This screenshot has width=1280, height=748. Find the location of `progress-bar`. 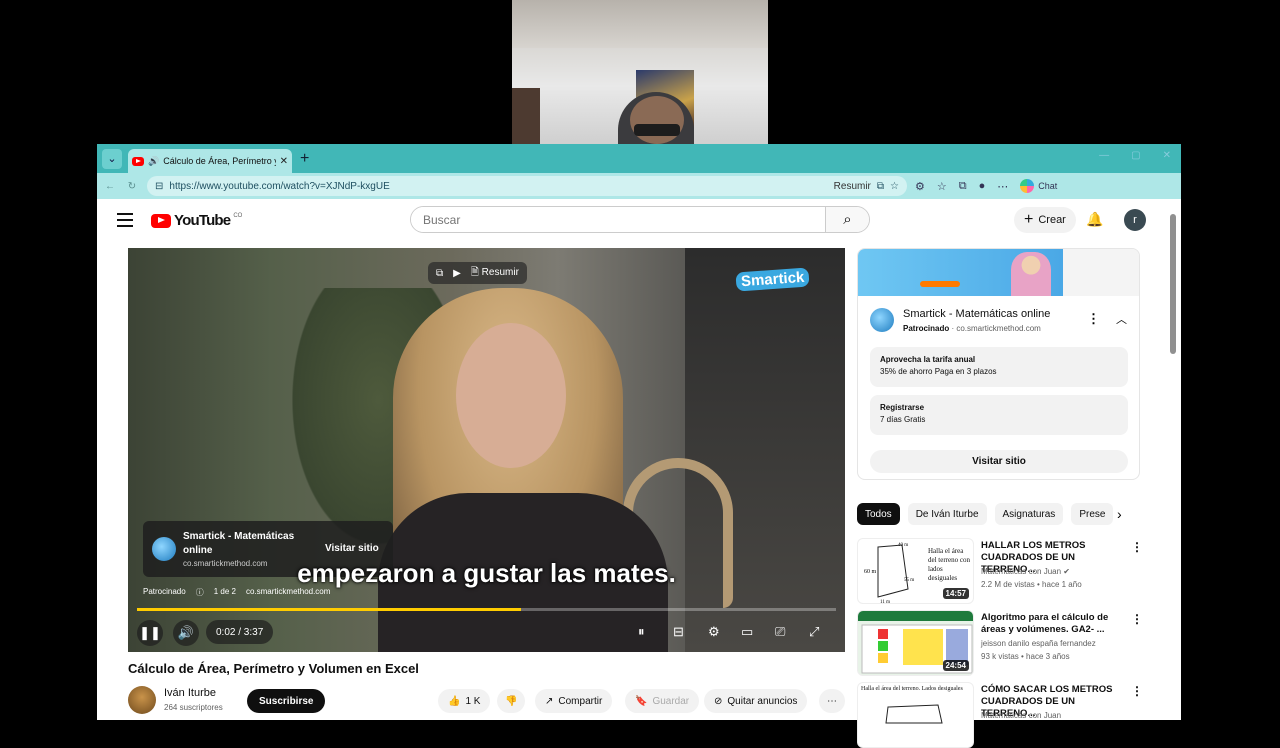

progress-bar is located at coordinates (486, 609).